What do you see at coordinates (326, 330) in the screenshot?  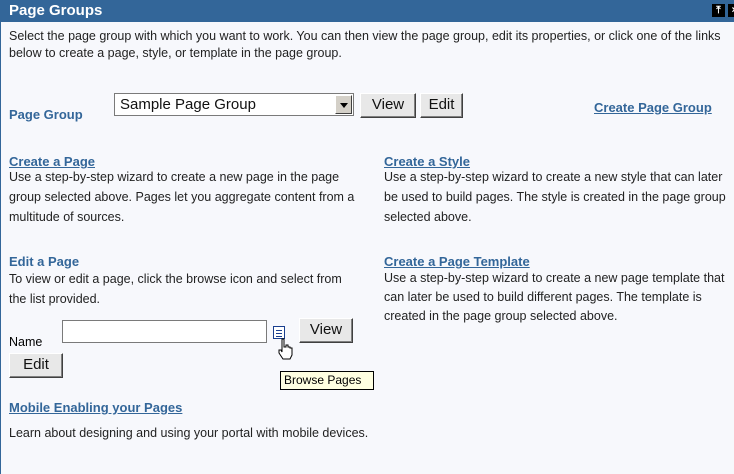 I see `edit-page-view-button: View` at bounding box center [326, 330].